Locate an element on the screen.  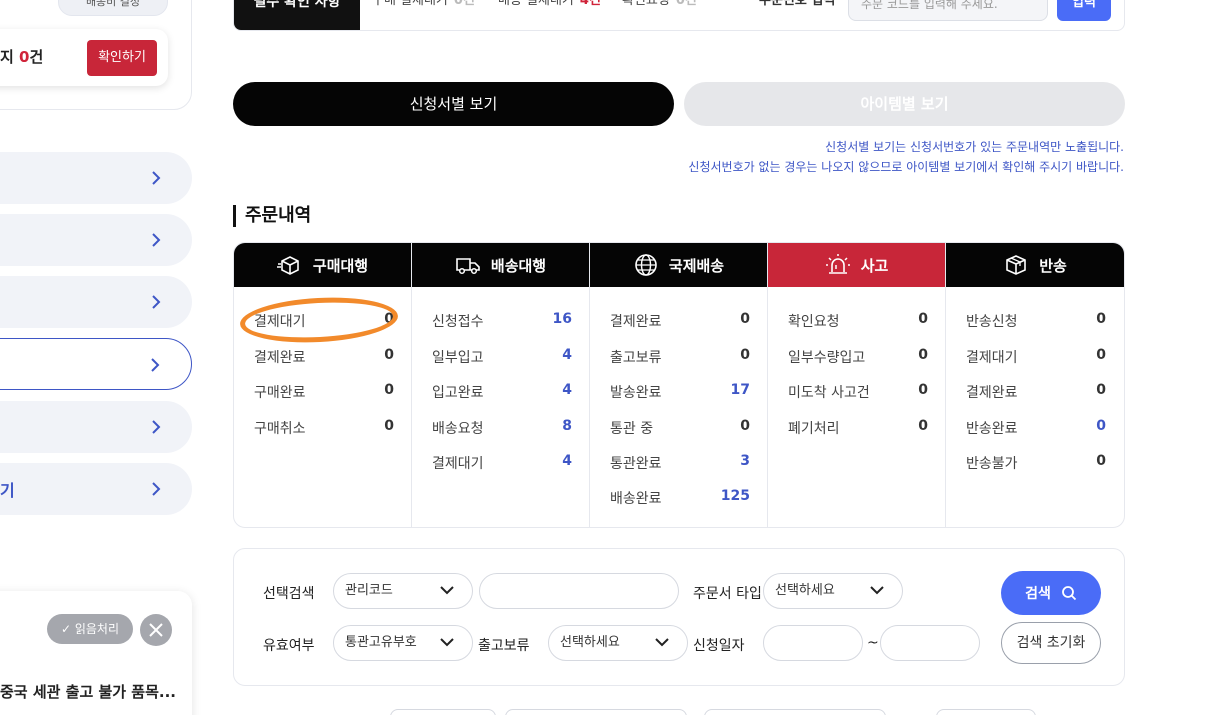
alert-count: 0 is located at coordinates (24, 57).